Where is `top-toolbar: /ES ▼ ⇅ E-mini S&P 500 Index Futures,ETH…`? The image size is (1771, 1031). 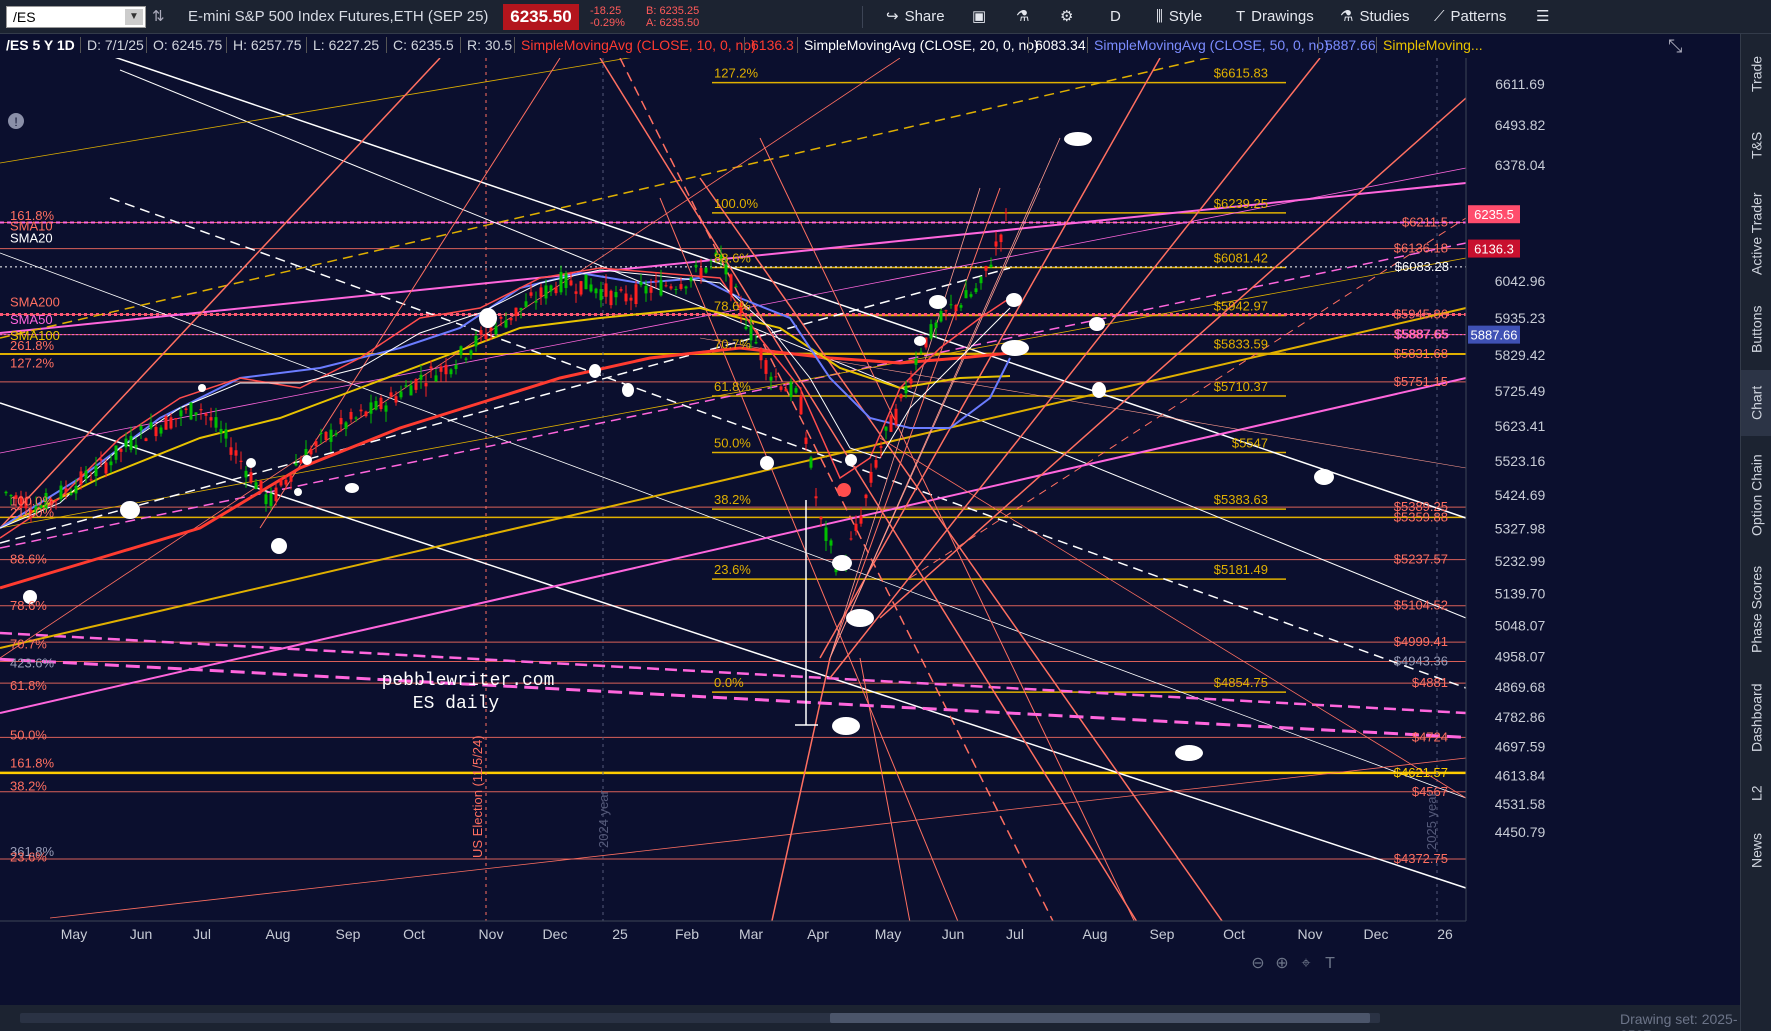 top-toolbar: /ES ▼ ⇅ E-mini S&P 500 Index Futures,ETH… is located at coordinates (885, 17).